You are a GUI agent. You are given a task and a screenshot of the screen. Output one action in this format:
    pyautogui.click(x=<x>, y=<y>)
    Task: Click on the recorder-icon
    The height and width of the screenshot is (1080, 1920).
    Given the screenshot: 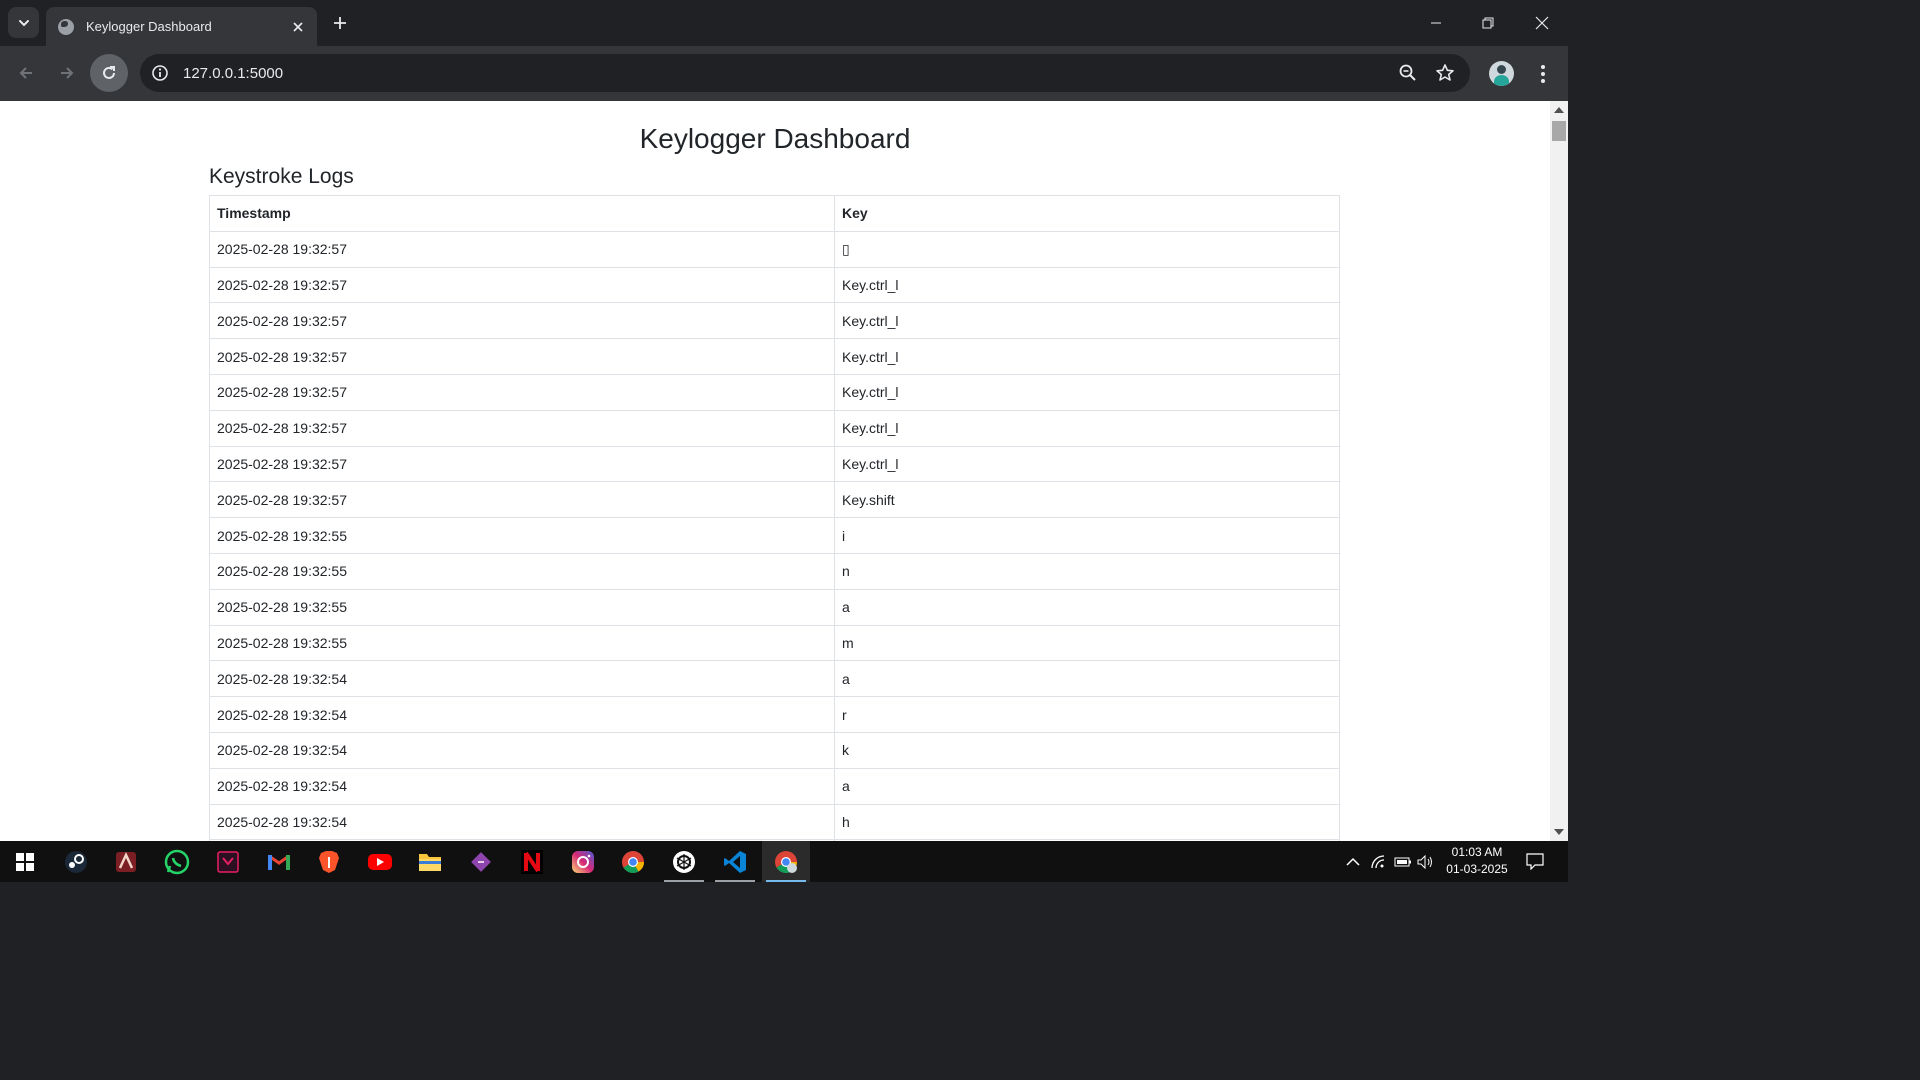 What is the action you would take?
    pyautogui.click(x=228, y=861)
    